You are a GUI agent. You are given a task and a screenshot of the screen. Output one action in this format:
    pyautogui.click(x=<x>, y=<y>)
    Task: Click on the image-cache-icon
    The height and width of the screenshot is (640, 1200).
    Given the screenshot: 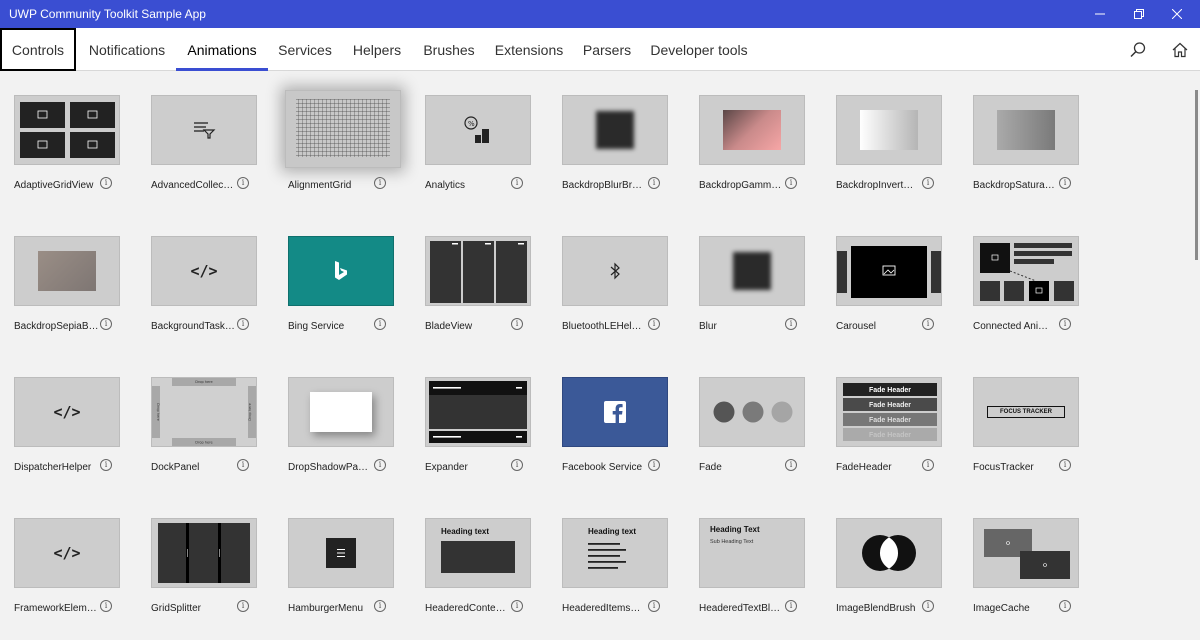 What is the action you would take?
    pyautogui.click(x=1026, y=553)
    